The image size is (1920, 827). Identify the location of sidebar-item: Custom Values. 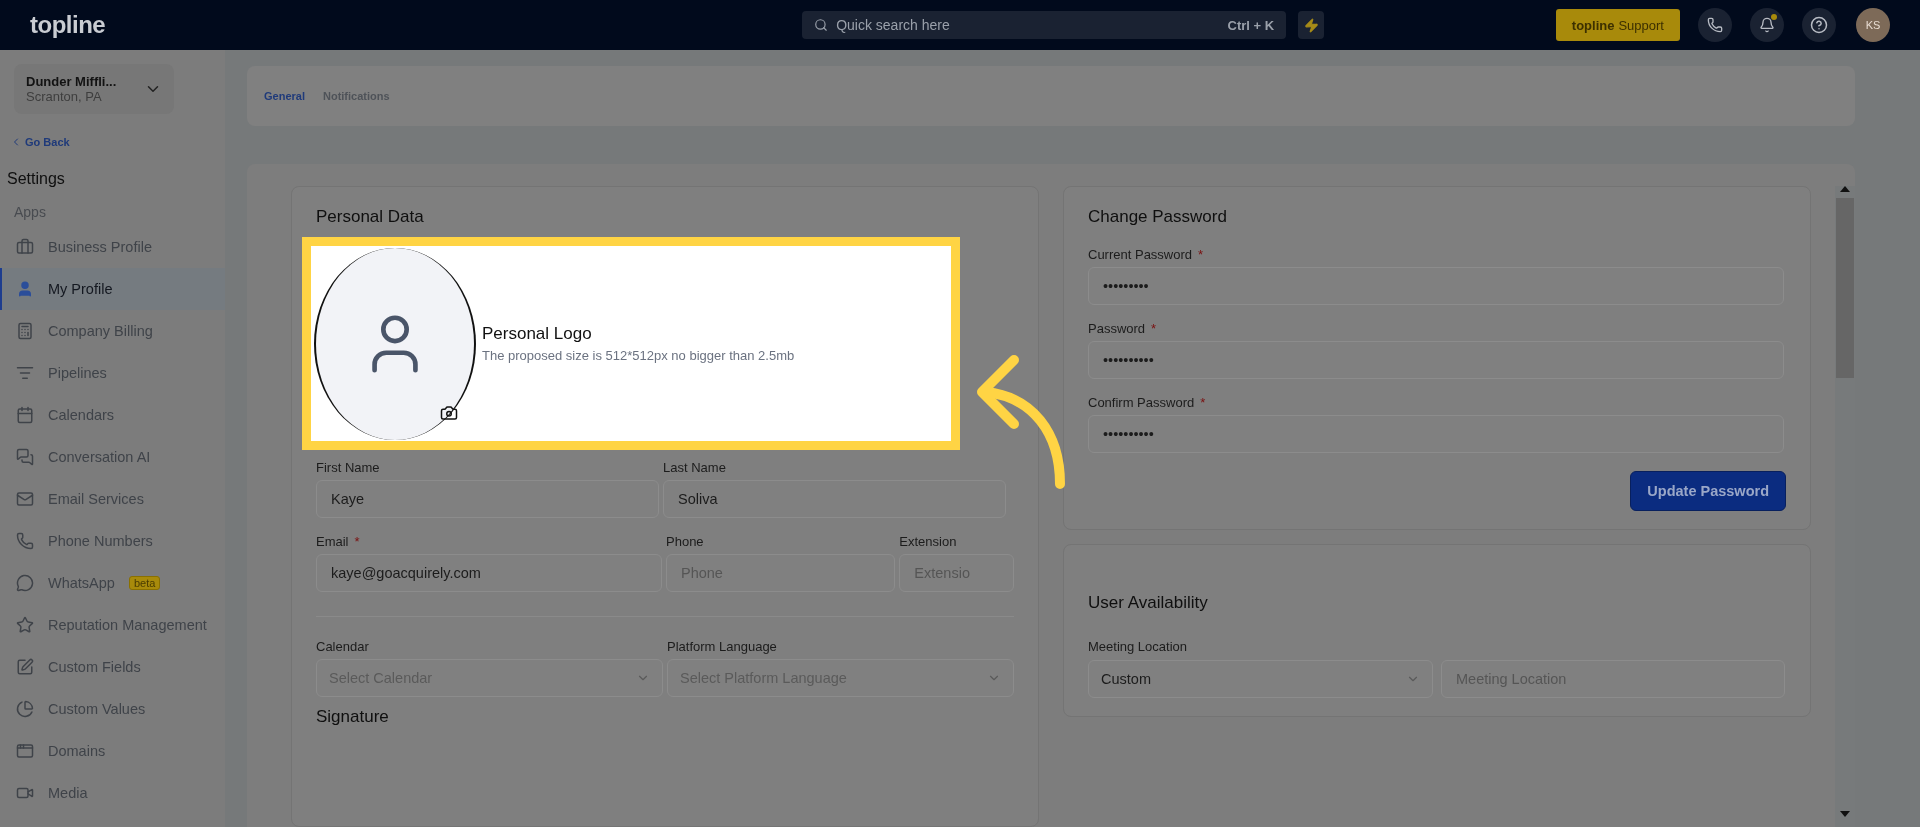
(112, 709).